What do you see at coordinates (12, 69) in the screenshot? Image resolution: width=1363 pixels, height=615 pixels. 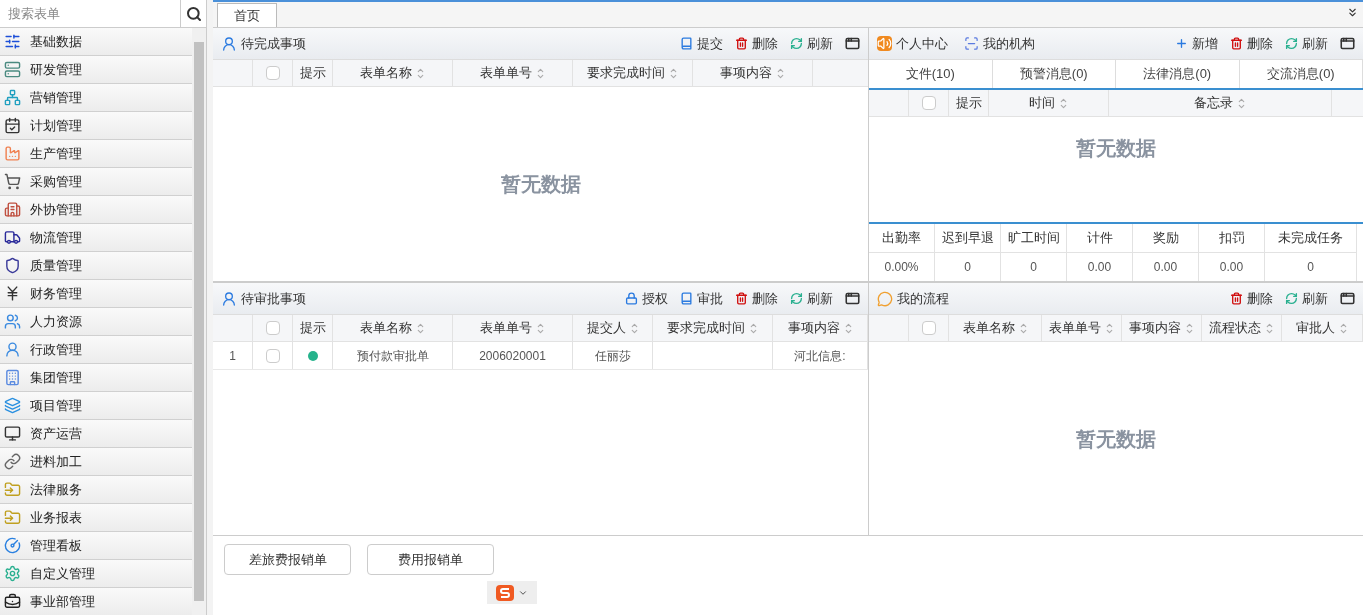 I see `server-icon` at bounding box center [12, 69].